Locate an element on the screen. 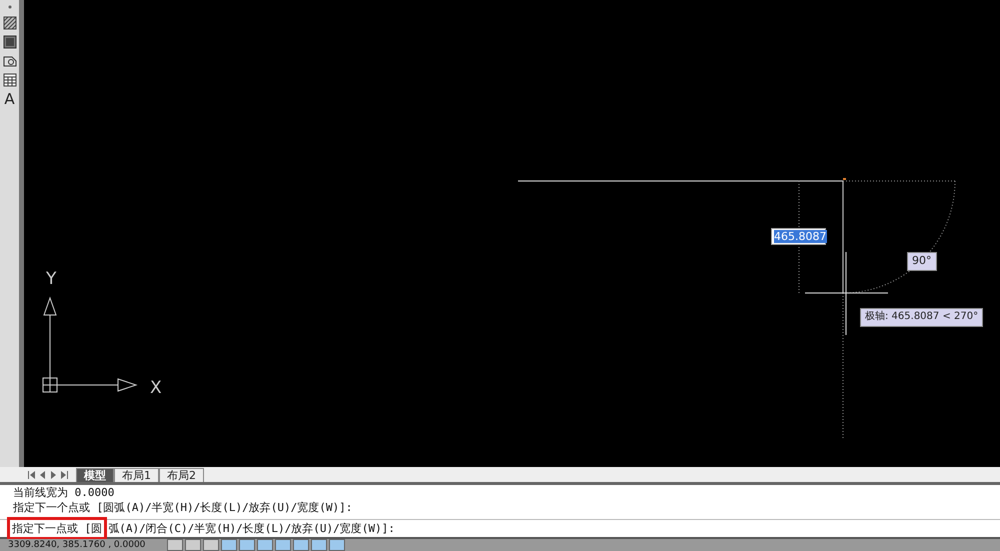 The width and height of the screenshot is (1000, 551). gradient-icon is located at coordinates (9, 42).